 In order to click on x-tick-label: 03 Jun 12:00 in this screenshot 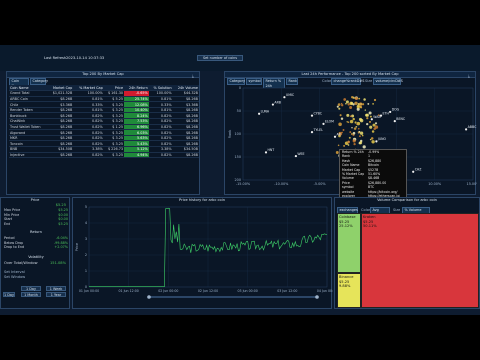, I will do `click(287, 291)`.